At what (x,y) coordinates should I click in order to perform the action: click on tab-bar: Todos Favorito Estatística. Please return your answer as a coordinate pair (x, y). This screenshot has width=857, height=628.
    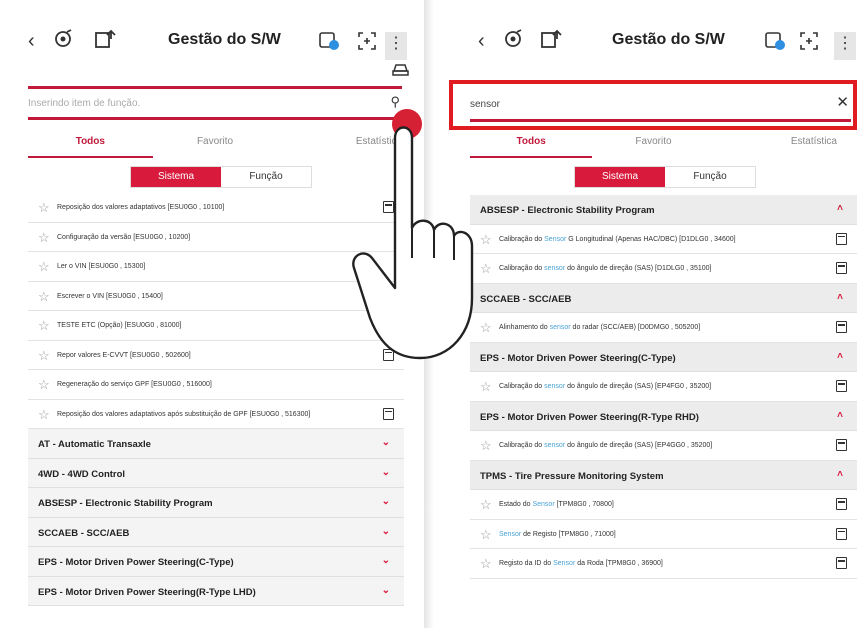
    Looking at the image, I should click on (653, 146).